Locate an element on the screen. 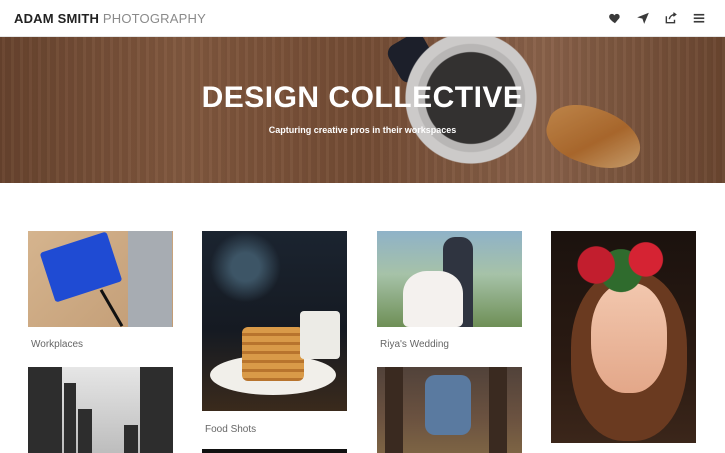  site-brand: ADAM SMITH PHOTOGRAPHY is located at coordinates (110, 18).